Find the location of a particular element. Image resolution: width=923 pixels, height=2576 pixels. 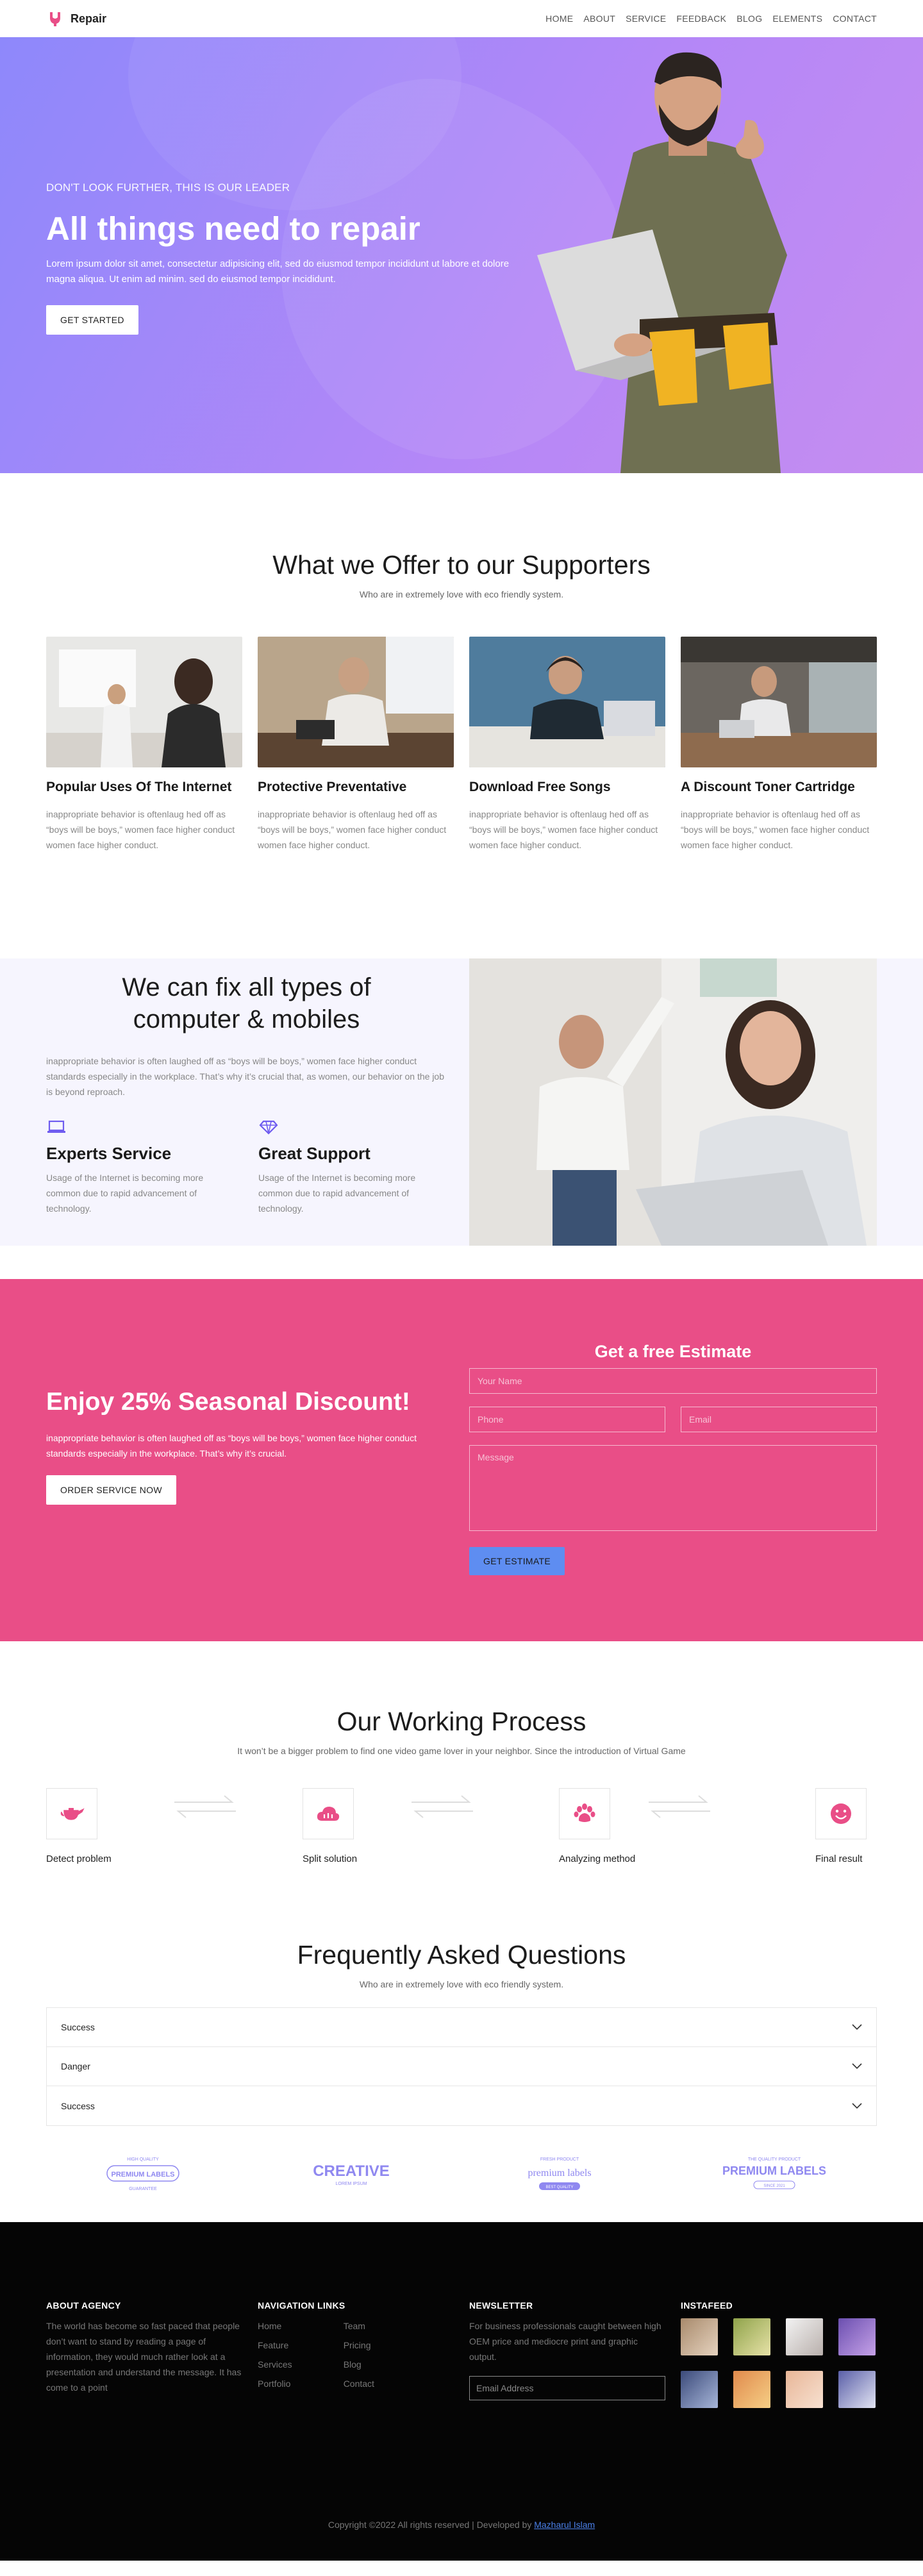

fix-image-people is located at coordinates (673, 1102).